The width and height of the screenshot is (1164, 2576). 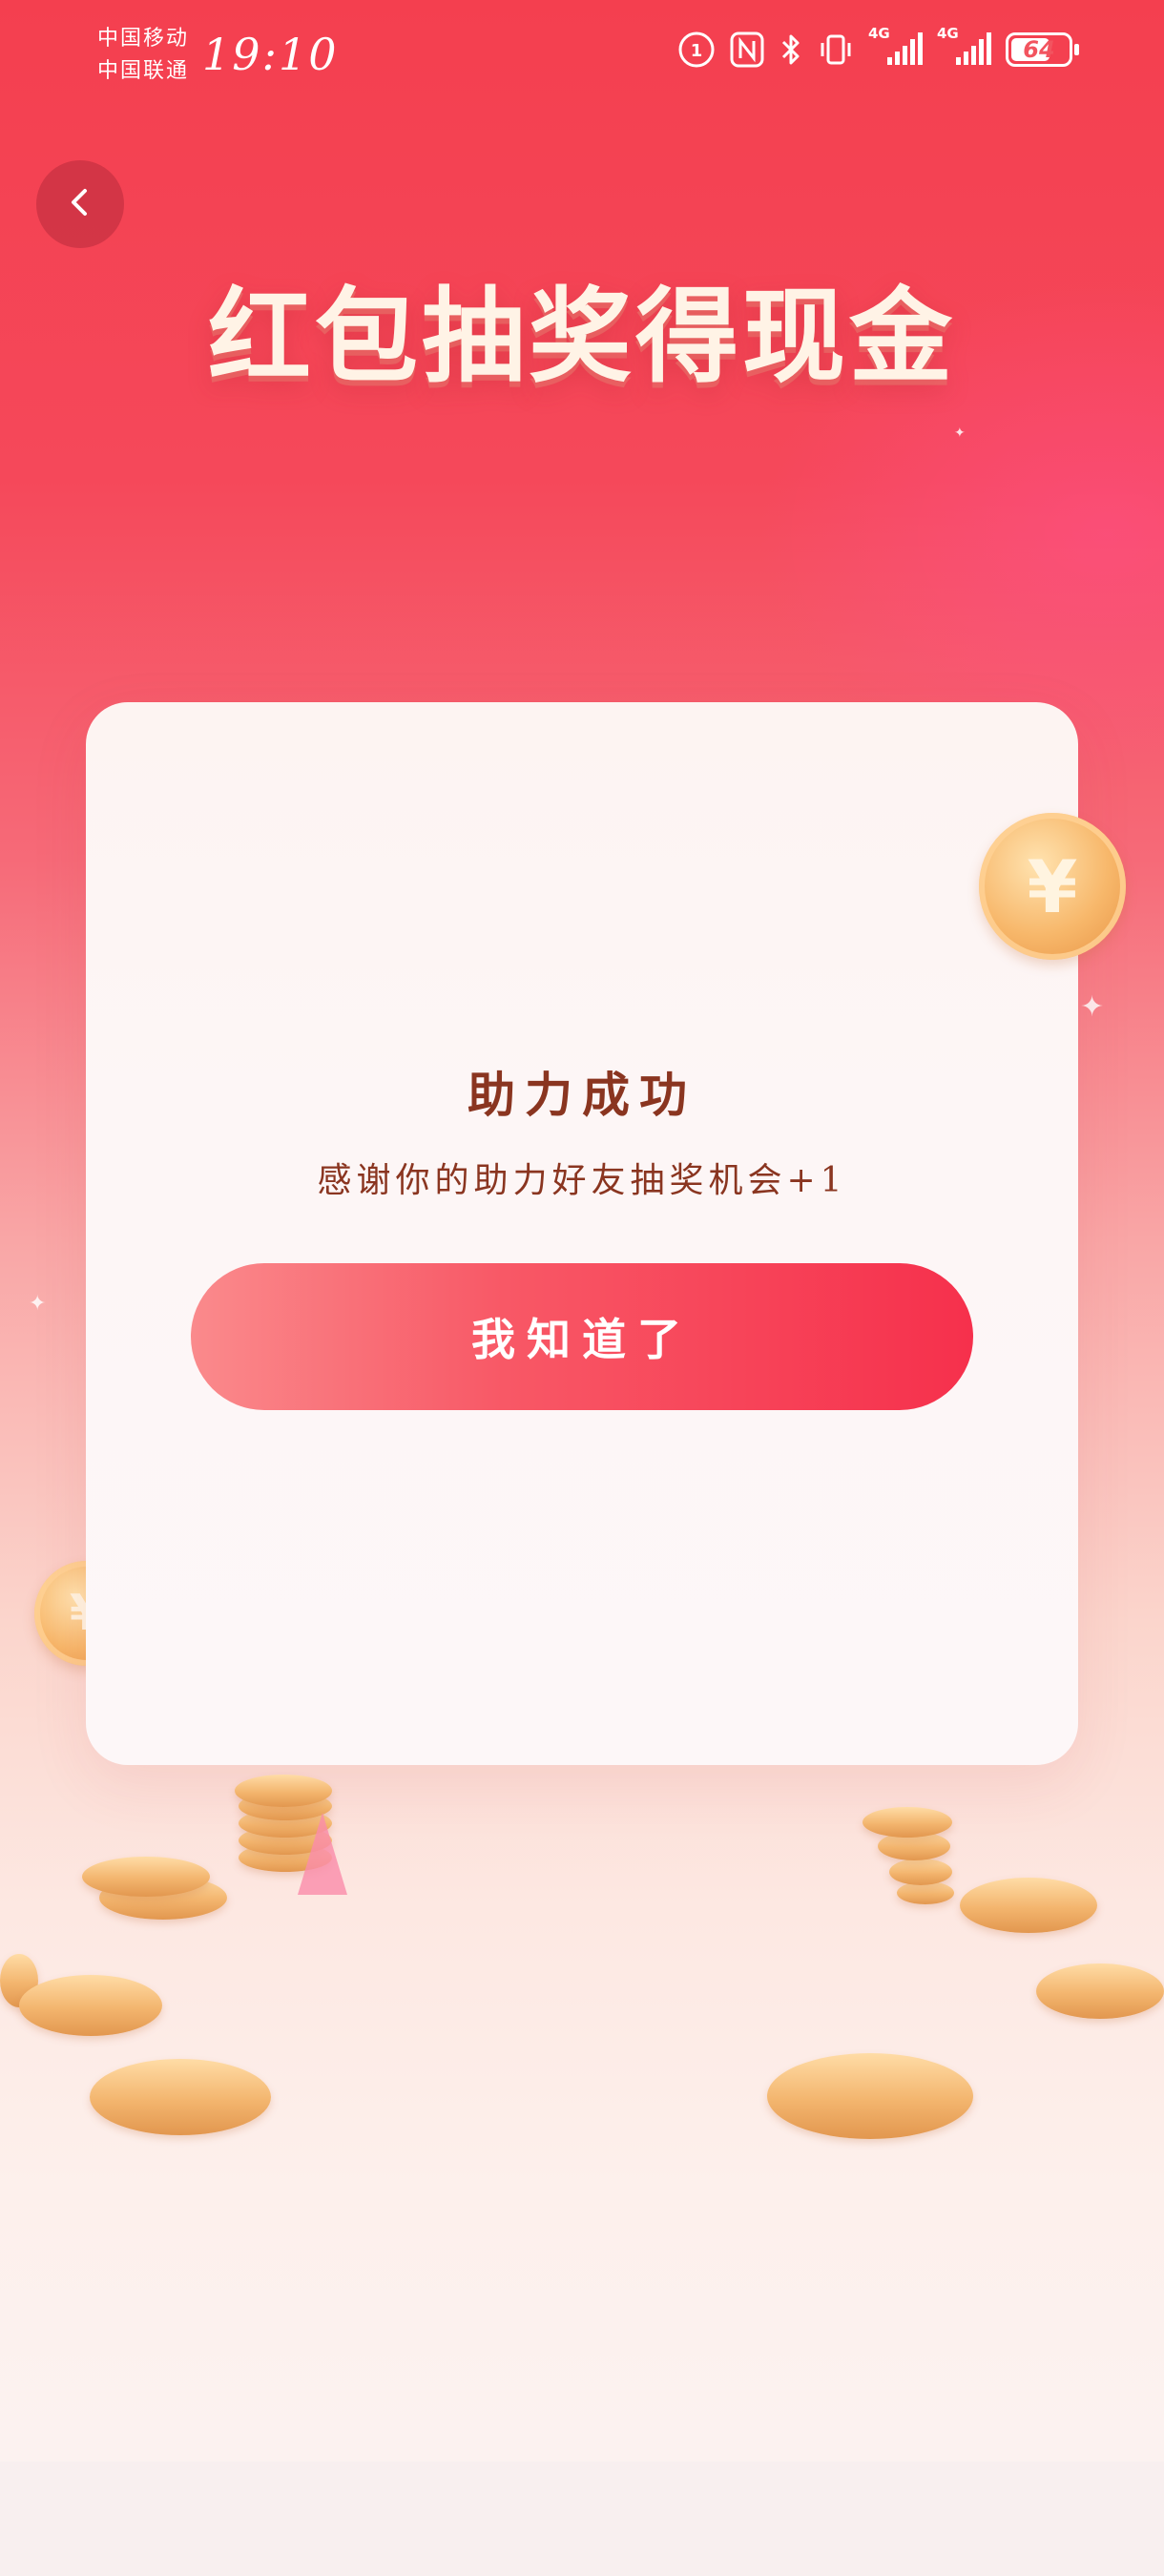 I want to click on signal-2-icon: 4G, so click(x=964, y=47).